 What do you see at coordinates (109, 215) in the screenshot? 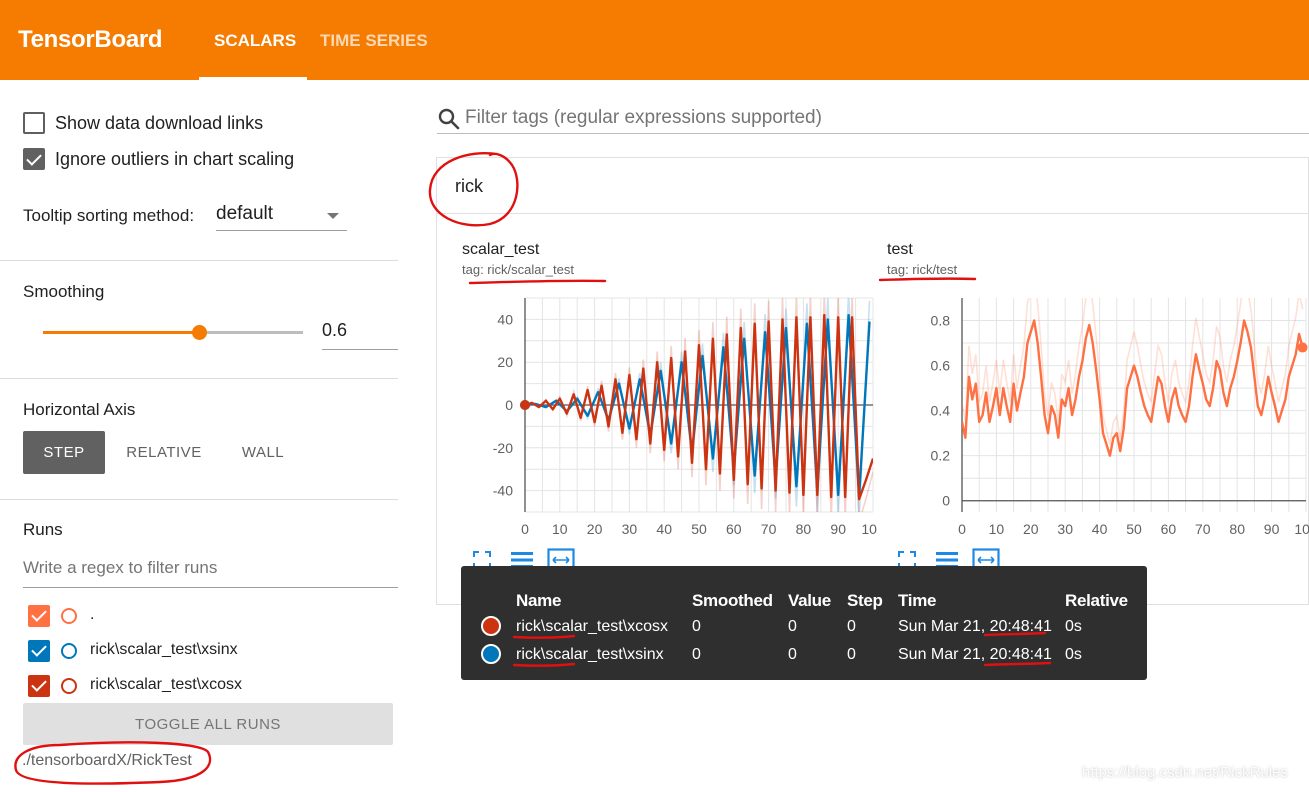
I see `tooltip-sorting-label: Tooltip sorting method:` at bounding box center [109, 215].